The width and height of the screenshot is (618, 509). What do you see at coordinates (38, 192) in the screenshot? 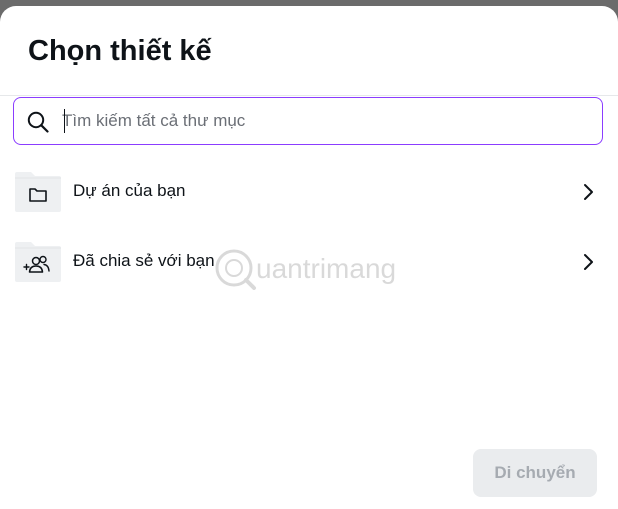
I see `folder-icon` at bounding box center [38, 192].